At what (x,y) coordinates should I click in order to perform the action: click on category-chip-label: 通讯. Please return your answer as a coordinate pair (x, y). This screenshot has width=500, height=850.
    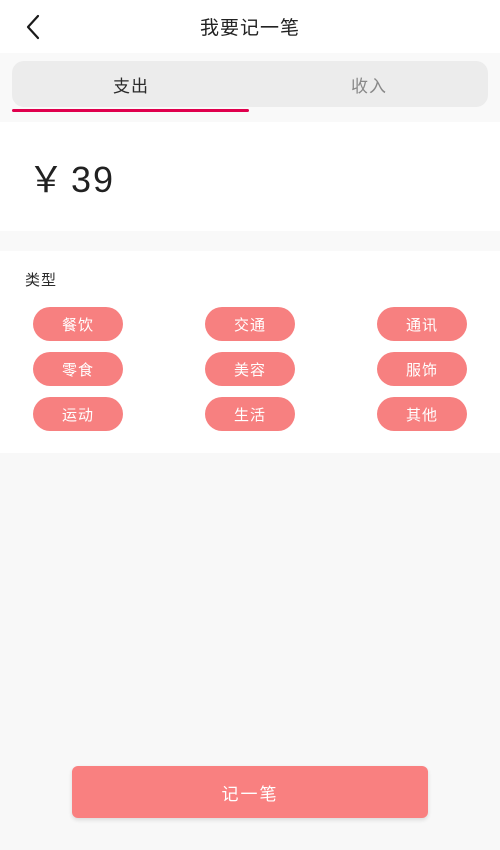
    Looking at the image, I should click on (421, 325).